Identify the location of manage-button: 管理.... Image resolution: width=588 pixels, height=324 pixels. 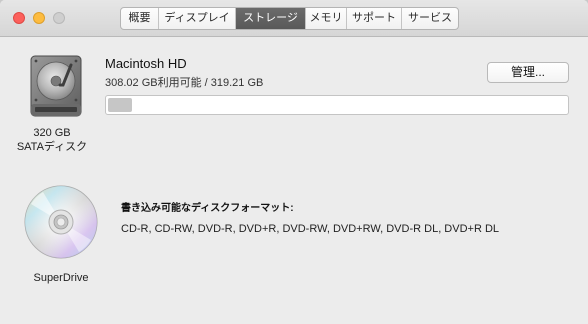
(528, 72).